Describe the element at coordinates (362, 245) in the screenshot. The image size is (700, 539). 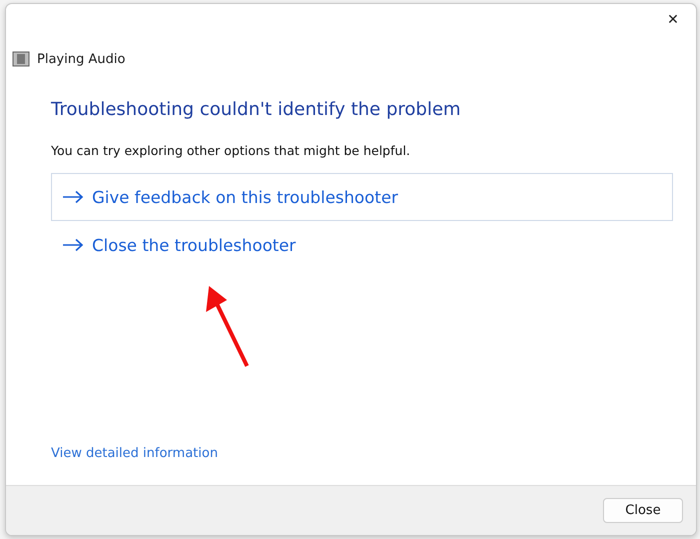
I see `option-link: Close the troubleshooter` at that location.